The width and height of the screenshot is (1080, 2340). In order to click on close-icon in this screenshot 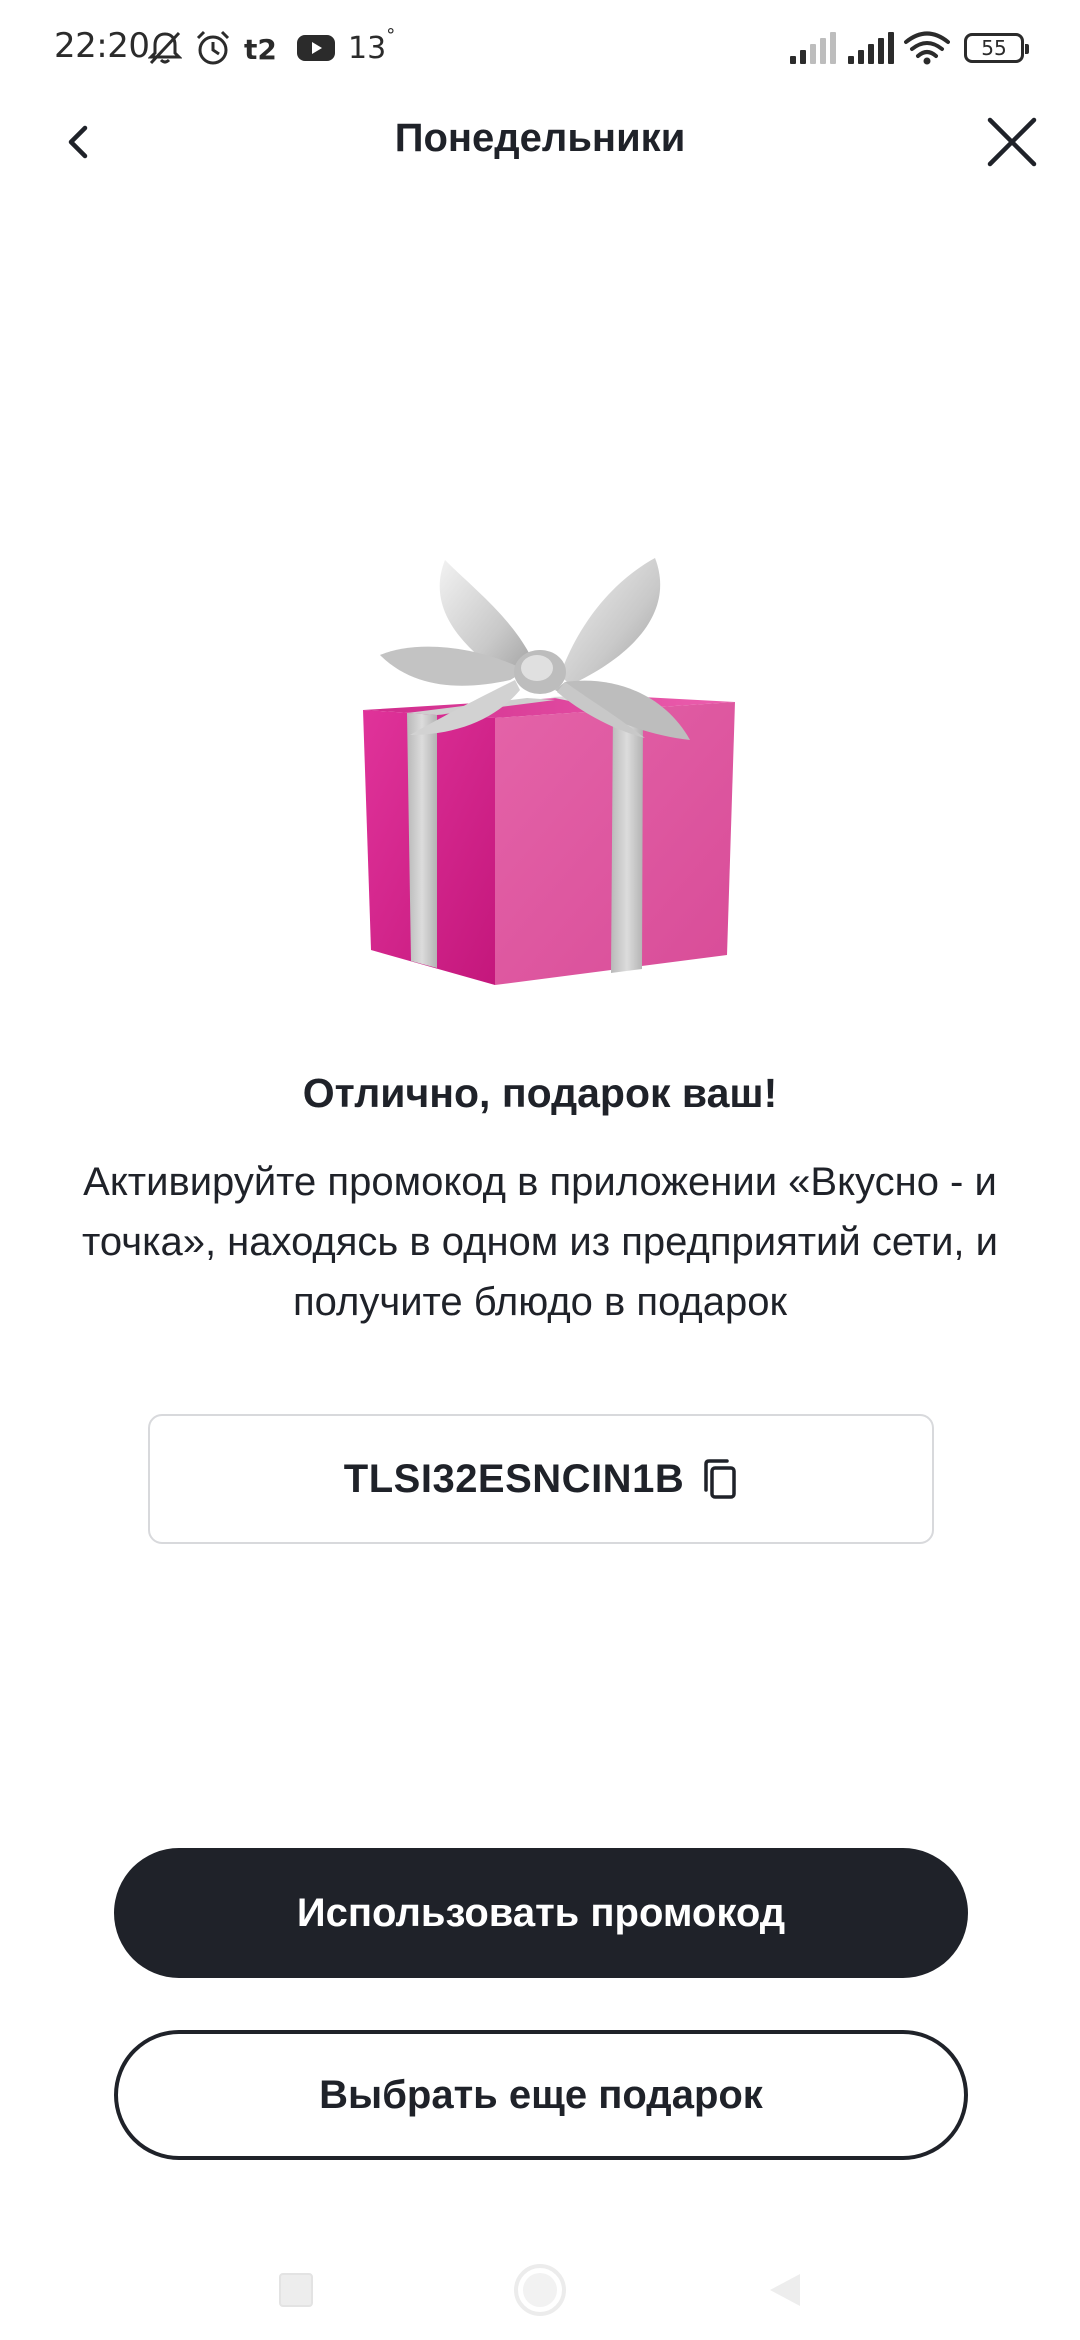, I will do `click(1012, 142)`.